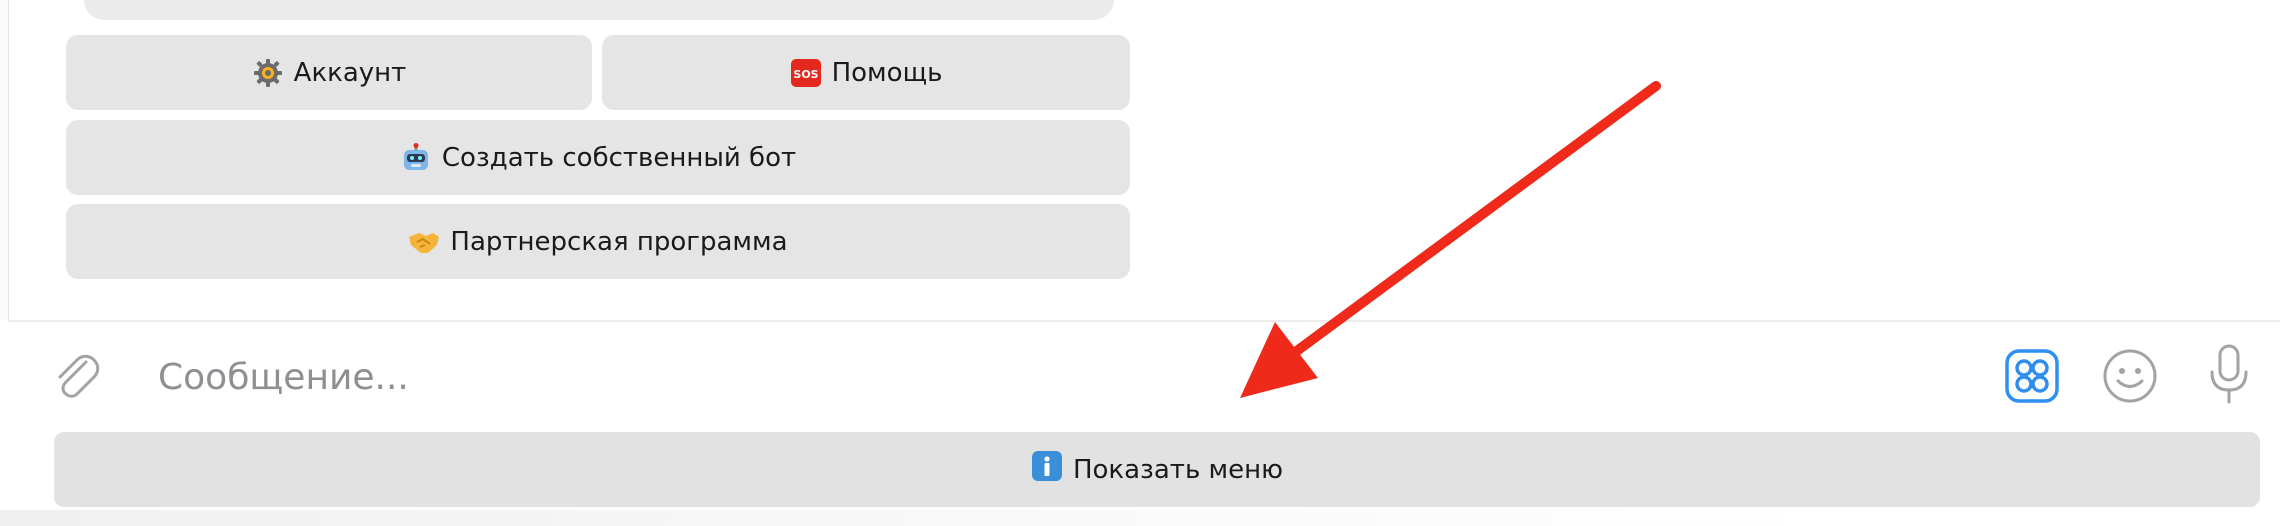 The width and height of the screenshot is (2280, 526). Describe the element at coordinates (1140, 518) in the screenshot. I see `bottom-shadow` at that location.